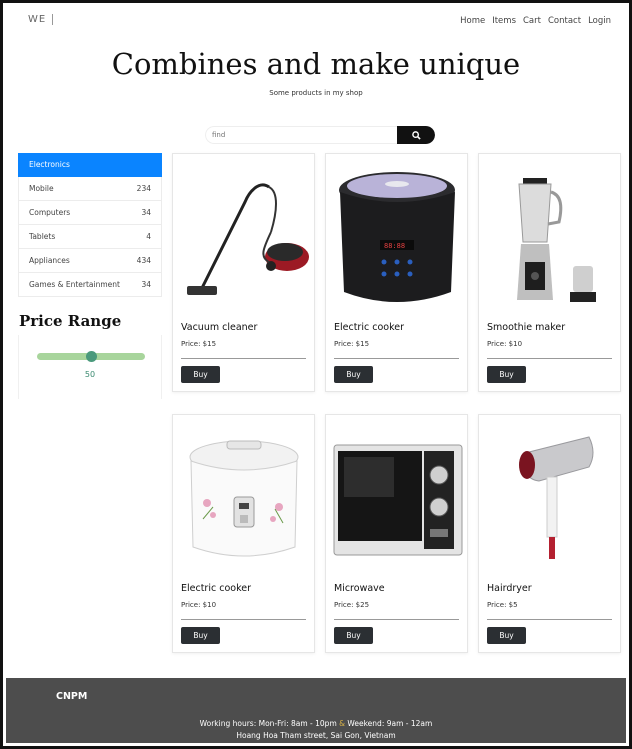 The height and width of the screenshot is (749, 632). What do you see at coordinates (143, 260) in the screenshot?
I see `category-count: 434` at bounding box center [143, 260].